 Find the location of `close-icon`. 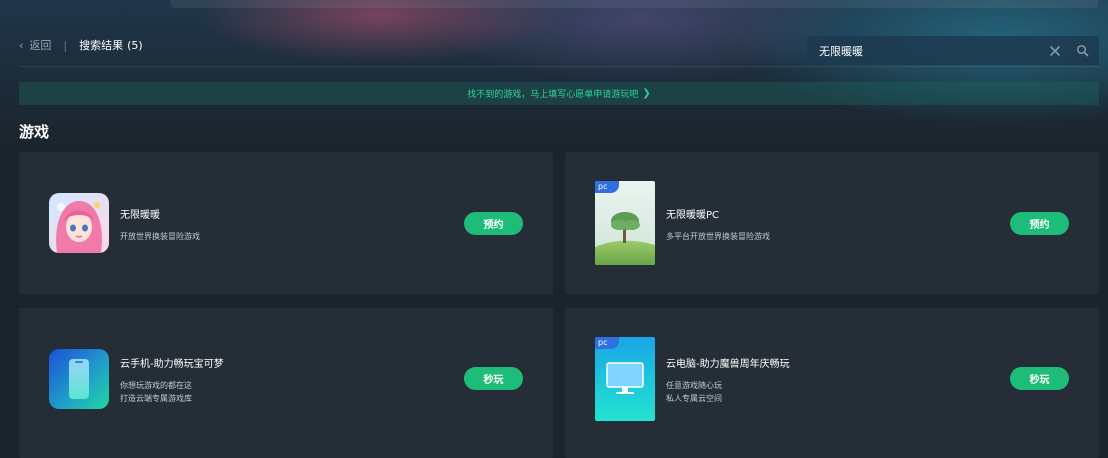

close-icon is located at coordinates (1055, 51).